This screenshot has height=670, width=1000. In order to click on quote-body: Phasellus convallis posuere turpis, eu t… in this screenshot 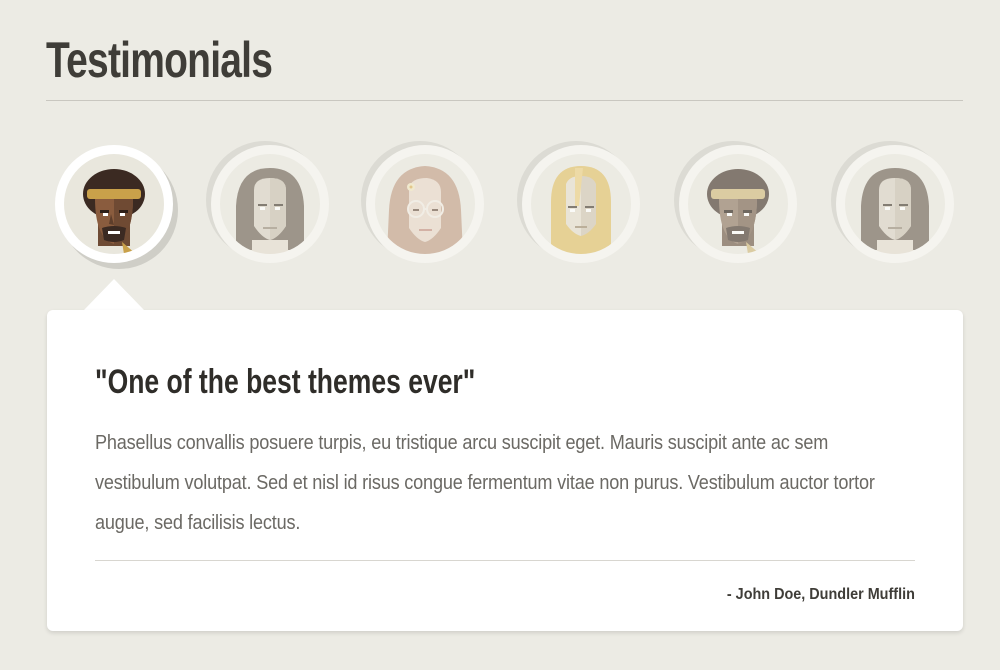, I will do `click(485, 483)`.